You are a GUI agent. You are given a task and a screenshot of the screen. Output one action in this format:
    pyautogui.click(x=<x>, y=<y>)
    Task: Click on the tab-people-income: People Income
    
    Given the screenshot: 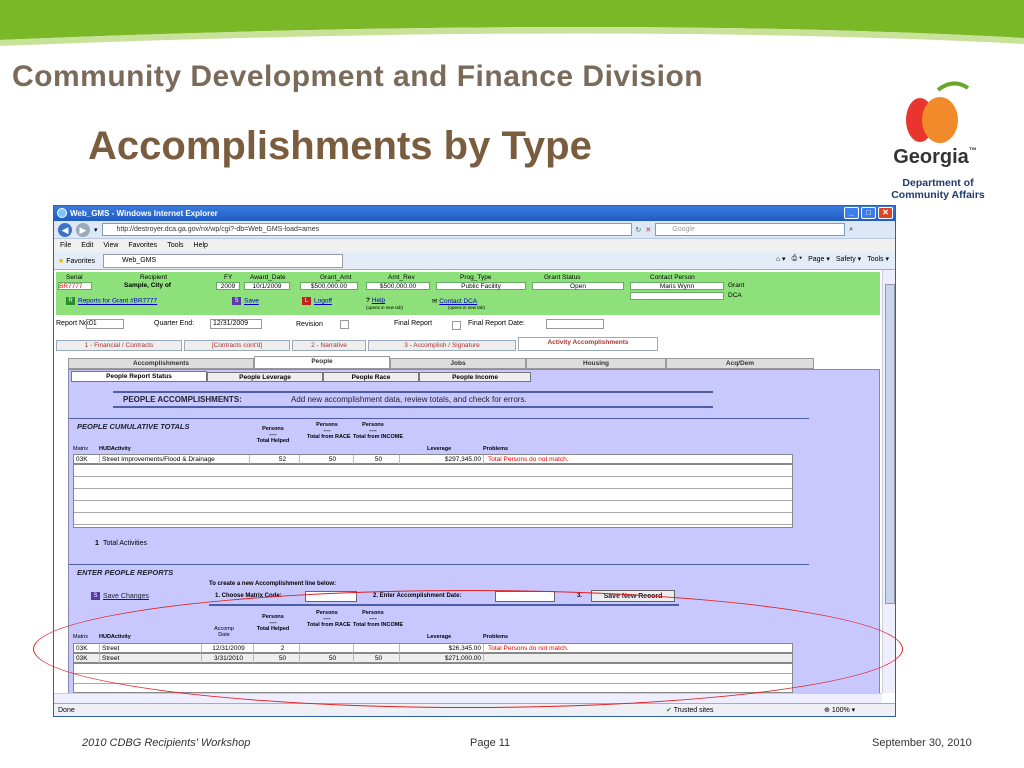 What is the action you would take?
    pyautogui.click(x=475, y=377)
    